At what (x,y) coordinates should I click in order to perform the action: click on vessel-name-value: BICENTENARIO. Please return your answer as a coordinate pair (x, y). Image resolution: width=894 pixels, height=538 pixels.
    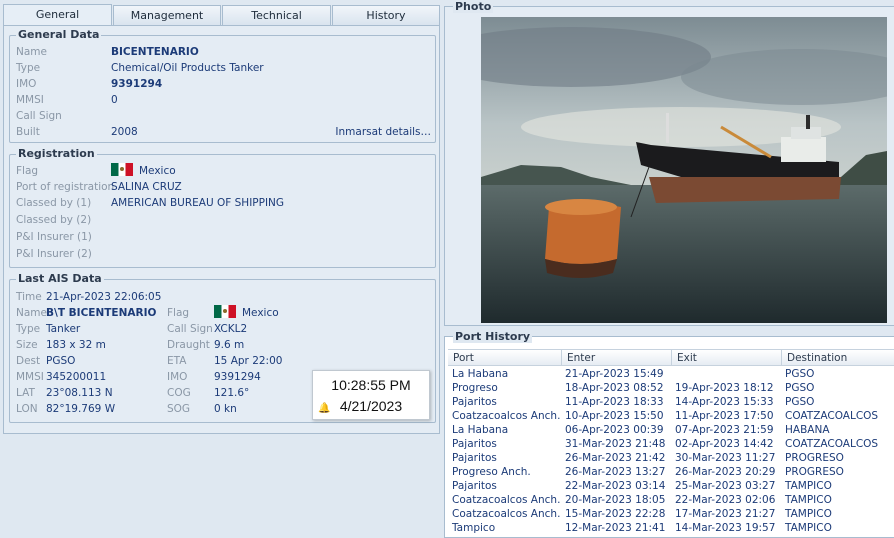
    Looking at the image, I should click on (155, 52).